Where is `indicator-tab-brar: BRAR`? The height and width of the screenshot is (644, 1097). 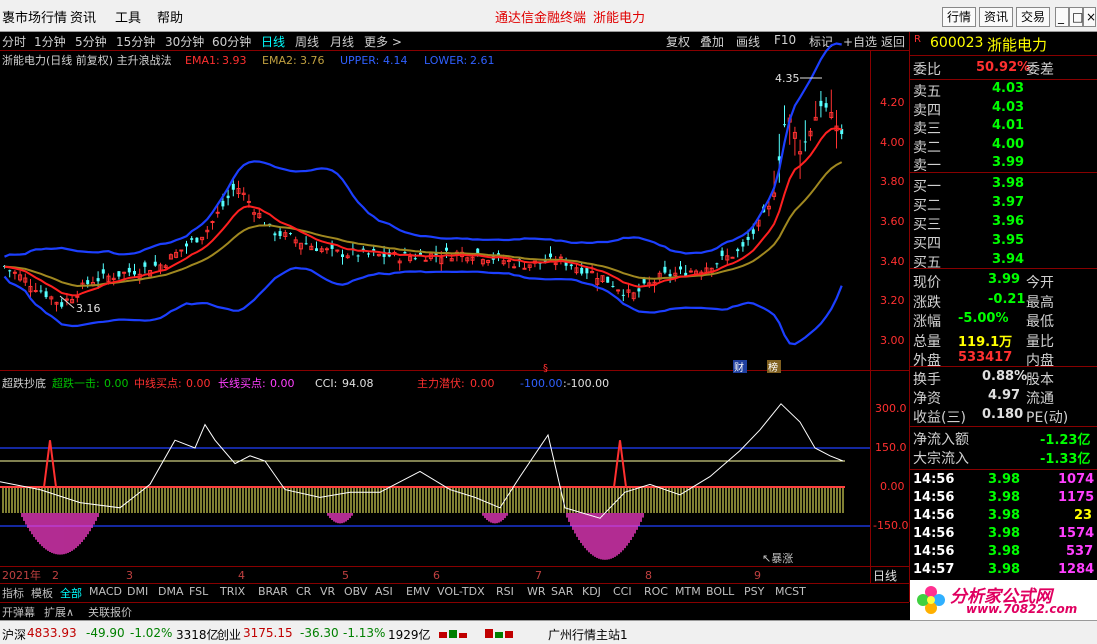
indicator-tab-brar: BRAR is located at coordinates (273, 591).